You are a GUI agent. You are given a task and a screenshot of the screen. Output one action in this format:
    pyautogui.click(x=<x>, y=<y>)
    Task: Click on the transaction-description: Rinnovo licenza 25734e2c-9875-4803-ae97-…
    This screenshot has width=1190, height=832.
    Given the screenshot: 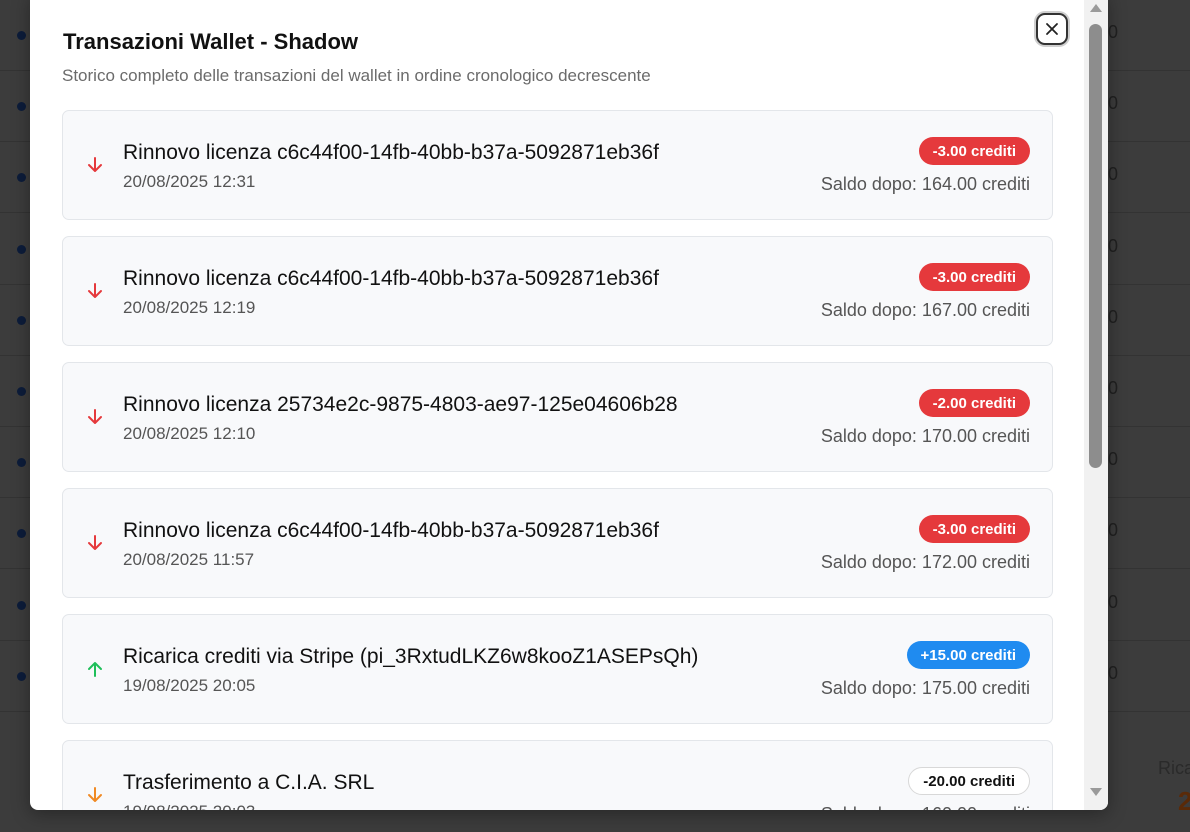 What is the action you would take?
    pyautogui.click(x=400, y=404)
    